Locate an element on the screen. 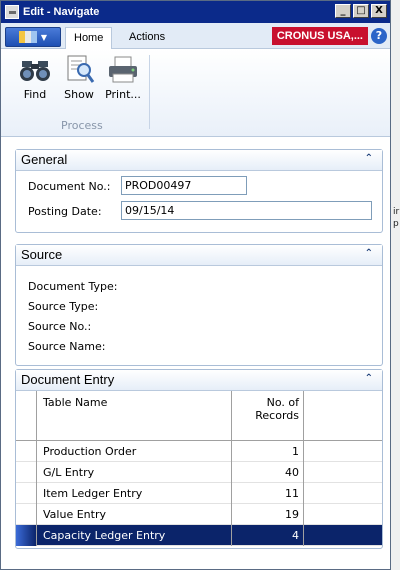 This screenshot has height=570, width=400. ribbon-tab-bar: ▼ Home Actions CRONUS USA,... ? is located at coordinates (195, 36).